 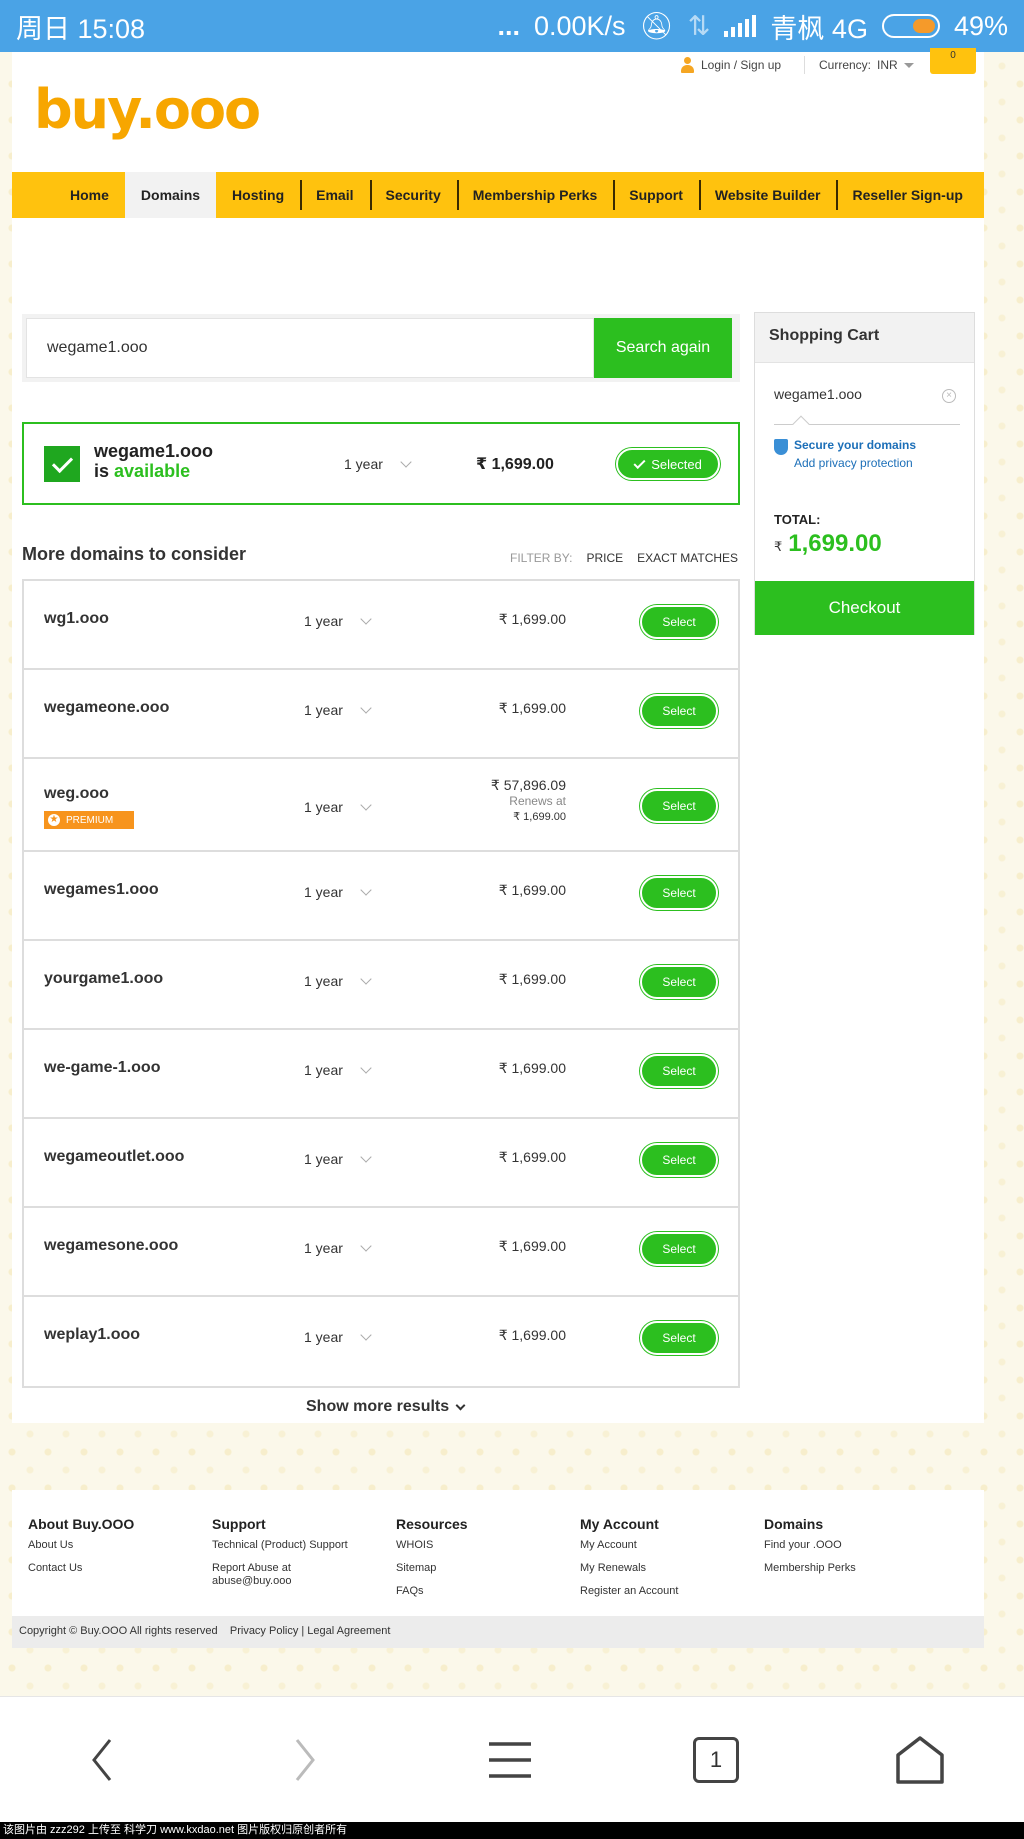 I want to click on shield-icon, so click(x=781, y=447).